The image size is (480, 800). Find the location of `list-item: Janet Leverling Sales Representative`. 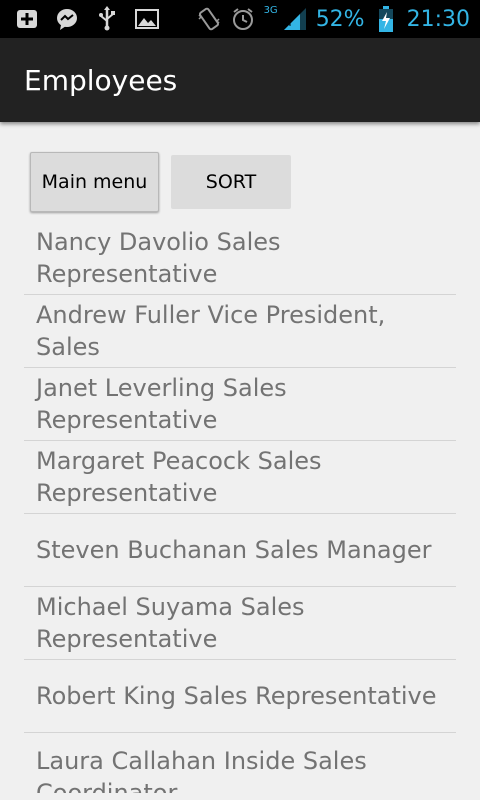

list-item: Janet Leverling Sales Representative is located at coordinates (240, 404).